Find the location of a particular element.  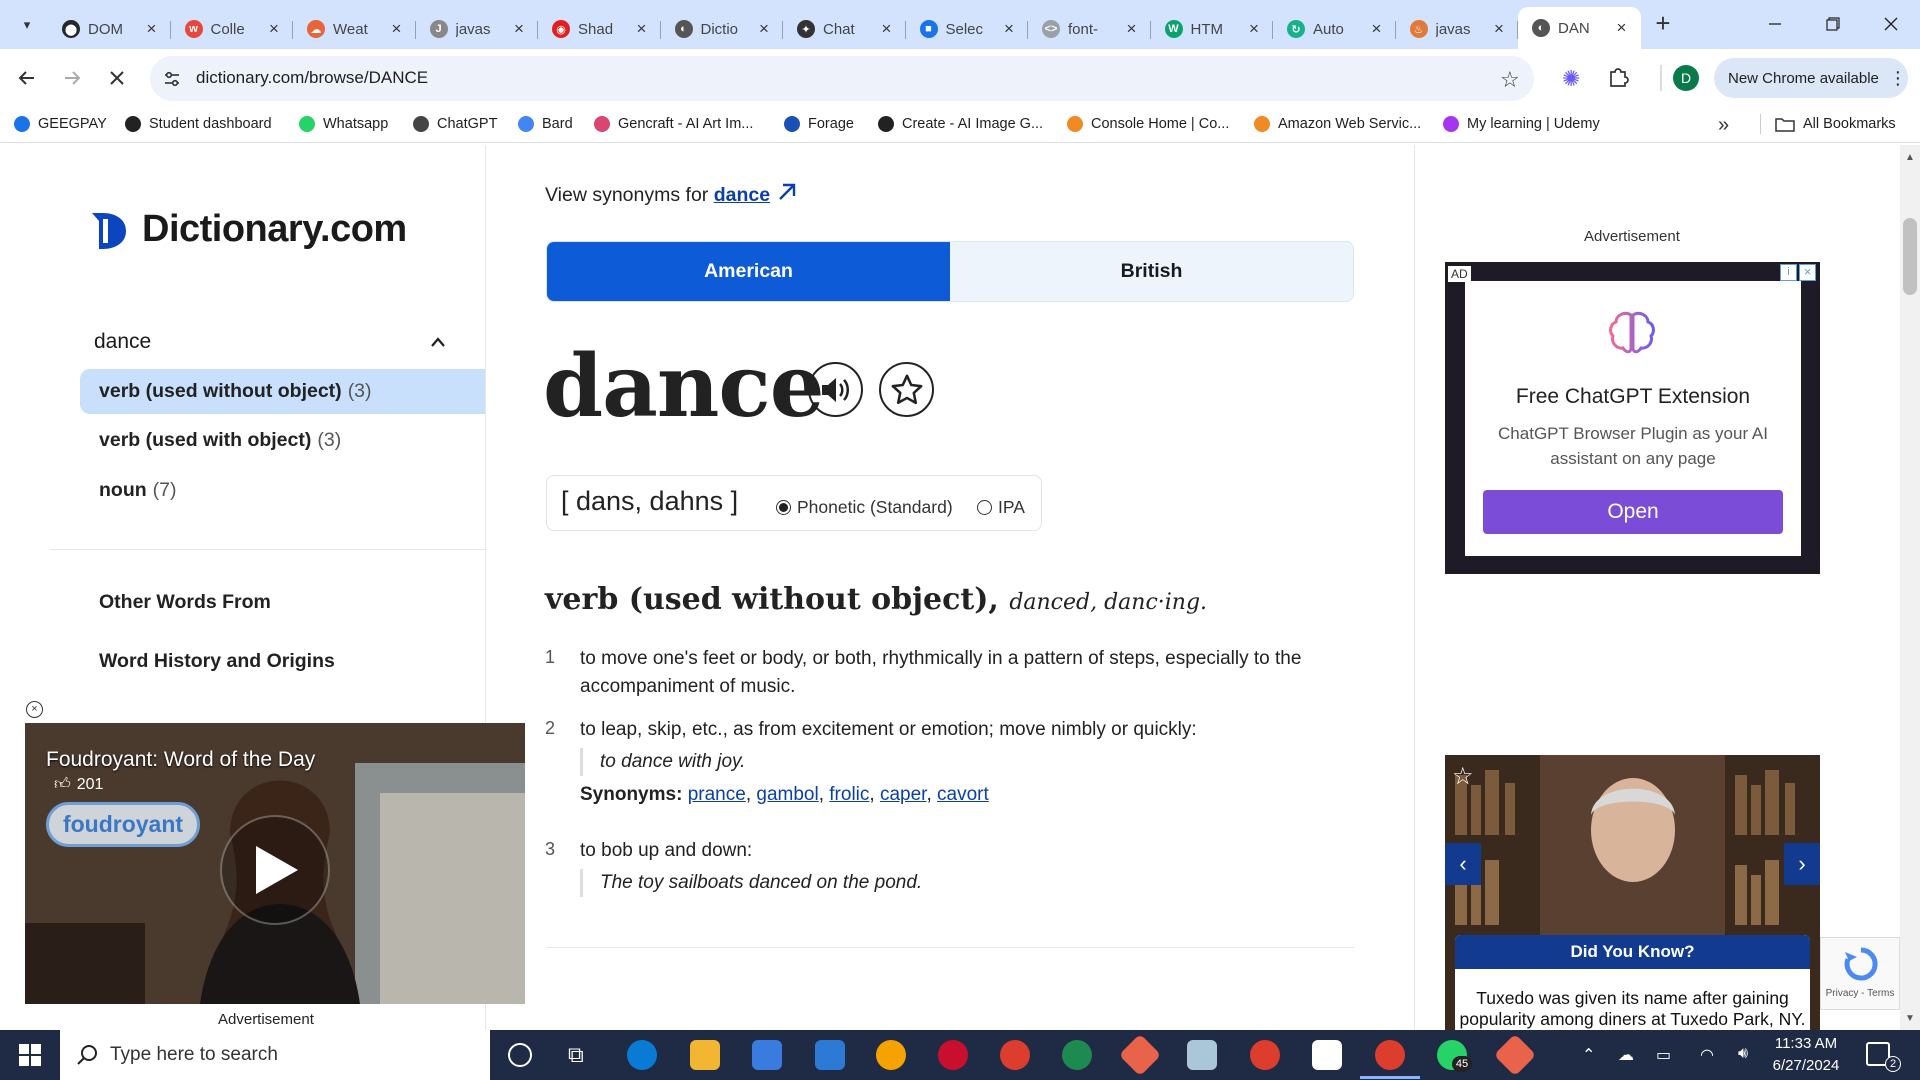

recaptcha-badge: Privacy - Terms is located at coordinates (1860, 973).